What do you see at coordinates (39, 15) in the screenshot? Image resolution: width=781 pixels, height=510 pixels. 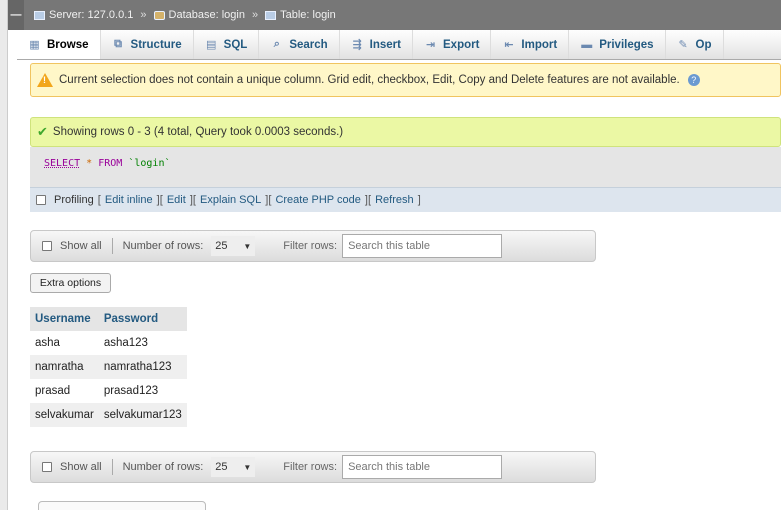 I see `server-icon` at bounding box center [39, 15].